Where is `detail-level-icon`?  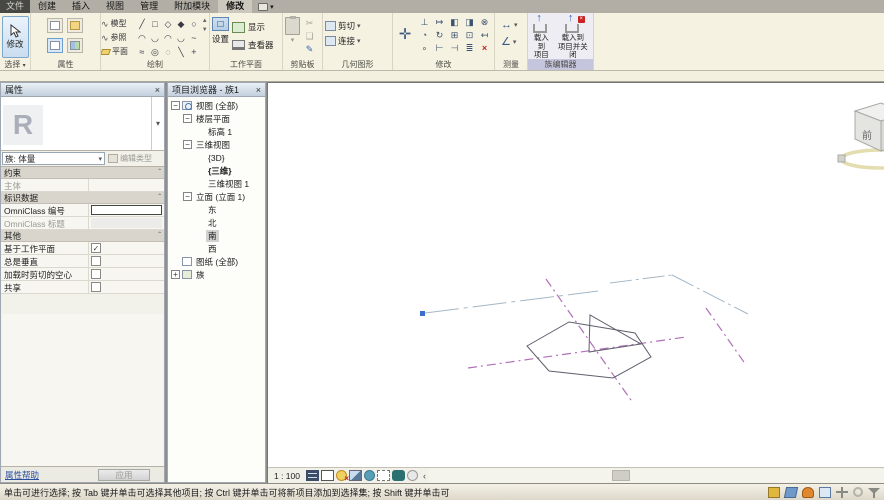
detail-level-icon is located at coordinates (312, 475).